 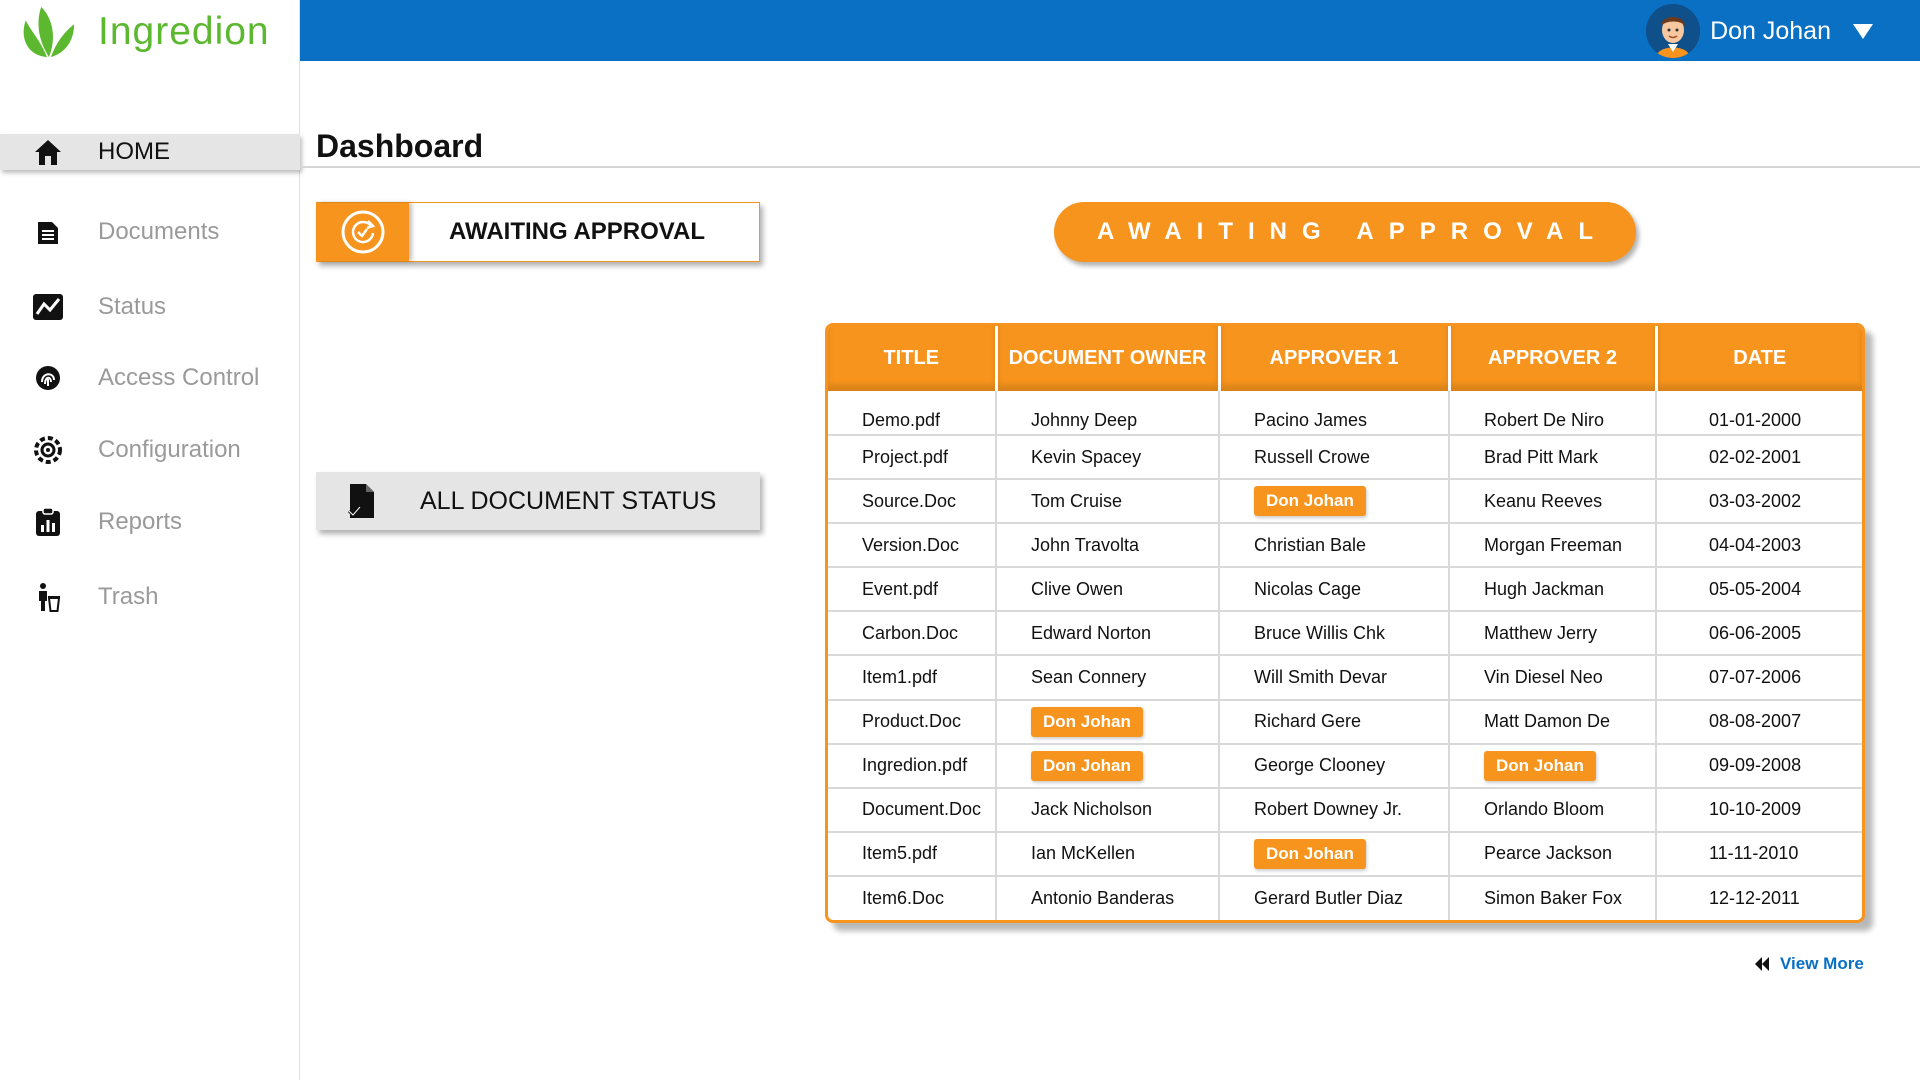 I want to click on table-cell: Ingredion.pdf, so click(x=912, y=766).